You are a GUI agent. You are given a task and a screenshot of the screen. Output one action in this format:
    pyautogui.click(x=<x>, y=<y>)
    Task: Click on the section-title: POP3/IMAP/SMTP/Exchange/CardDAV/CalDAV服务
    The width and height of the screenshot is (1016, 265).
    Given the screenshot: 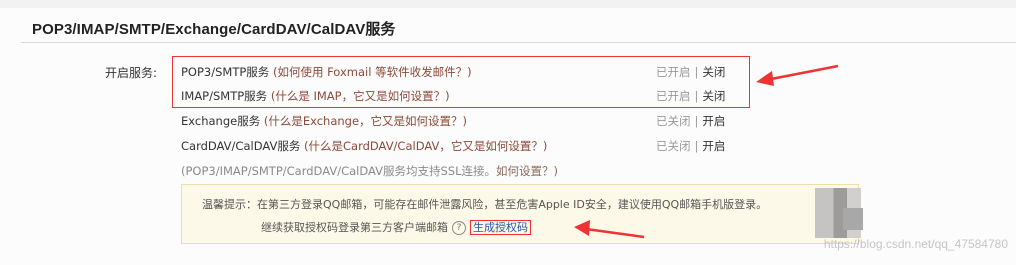 What is the action you would take?
    pyautogui.click(x=214, y=29)
    